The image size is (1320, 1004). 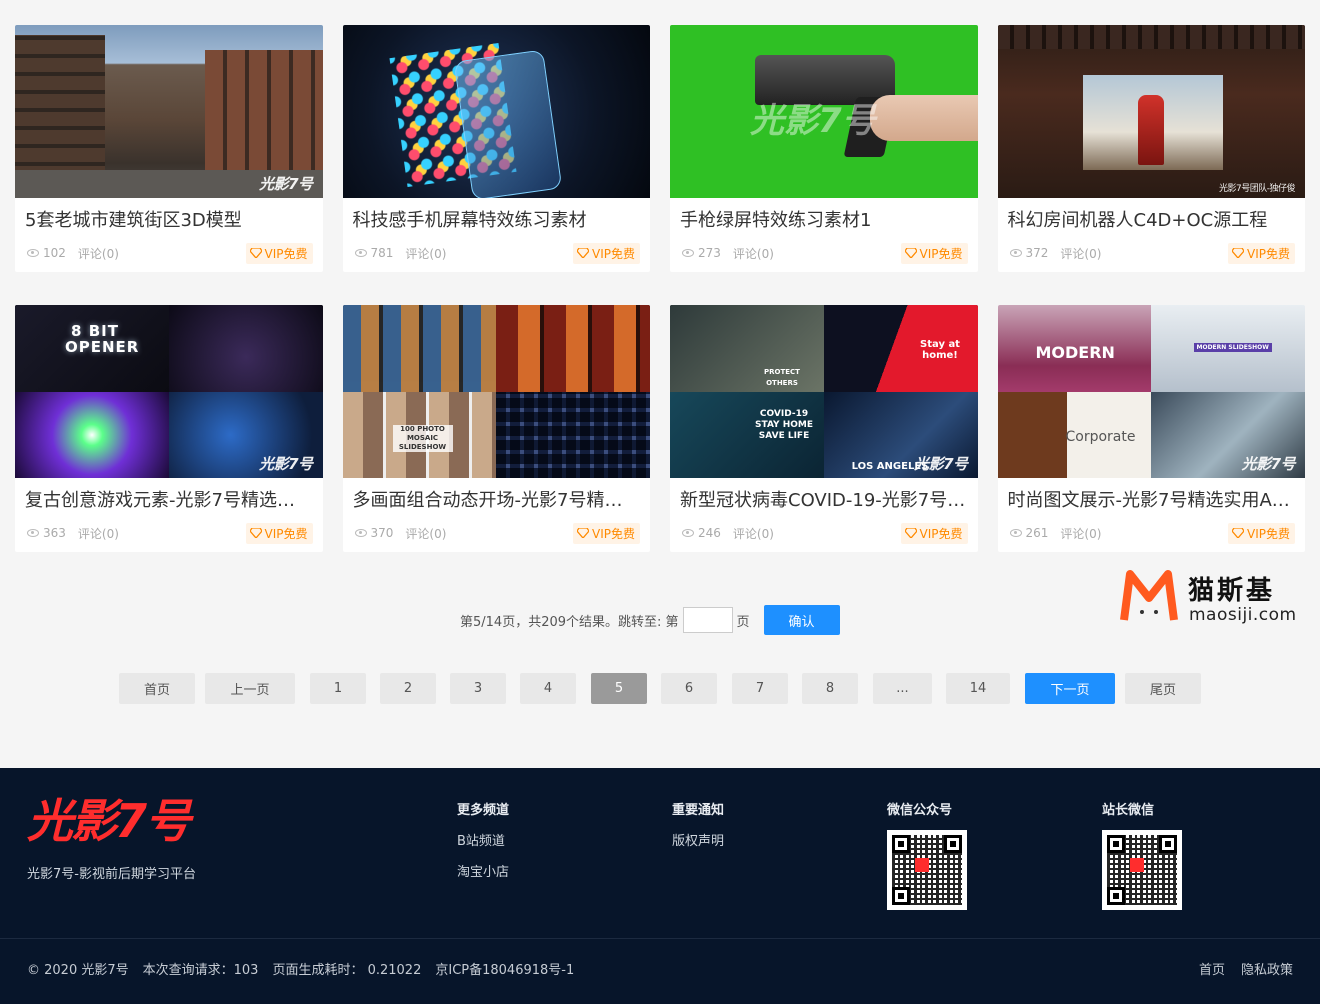 What do you see at coordinates (497, 533) in the screenshot?
I see `card-meta: 370 评论(0) VIP免费` at bounding box center [497, 533].